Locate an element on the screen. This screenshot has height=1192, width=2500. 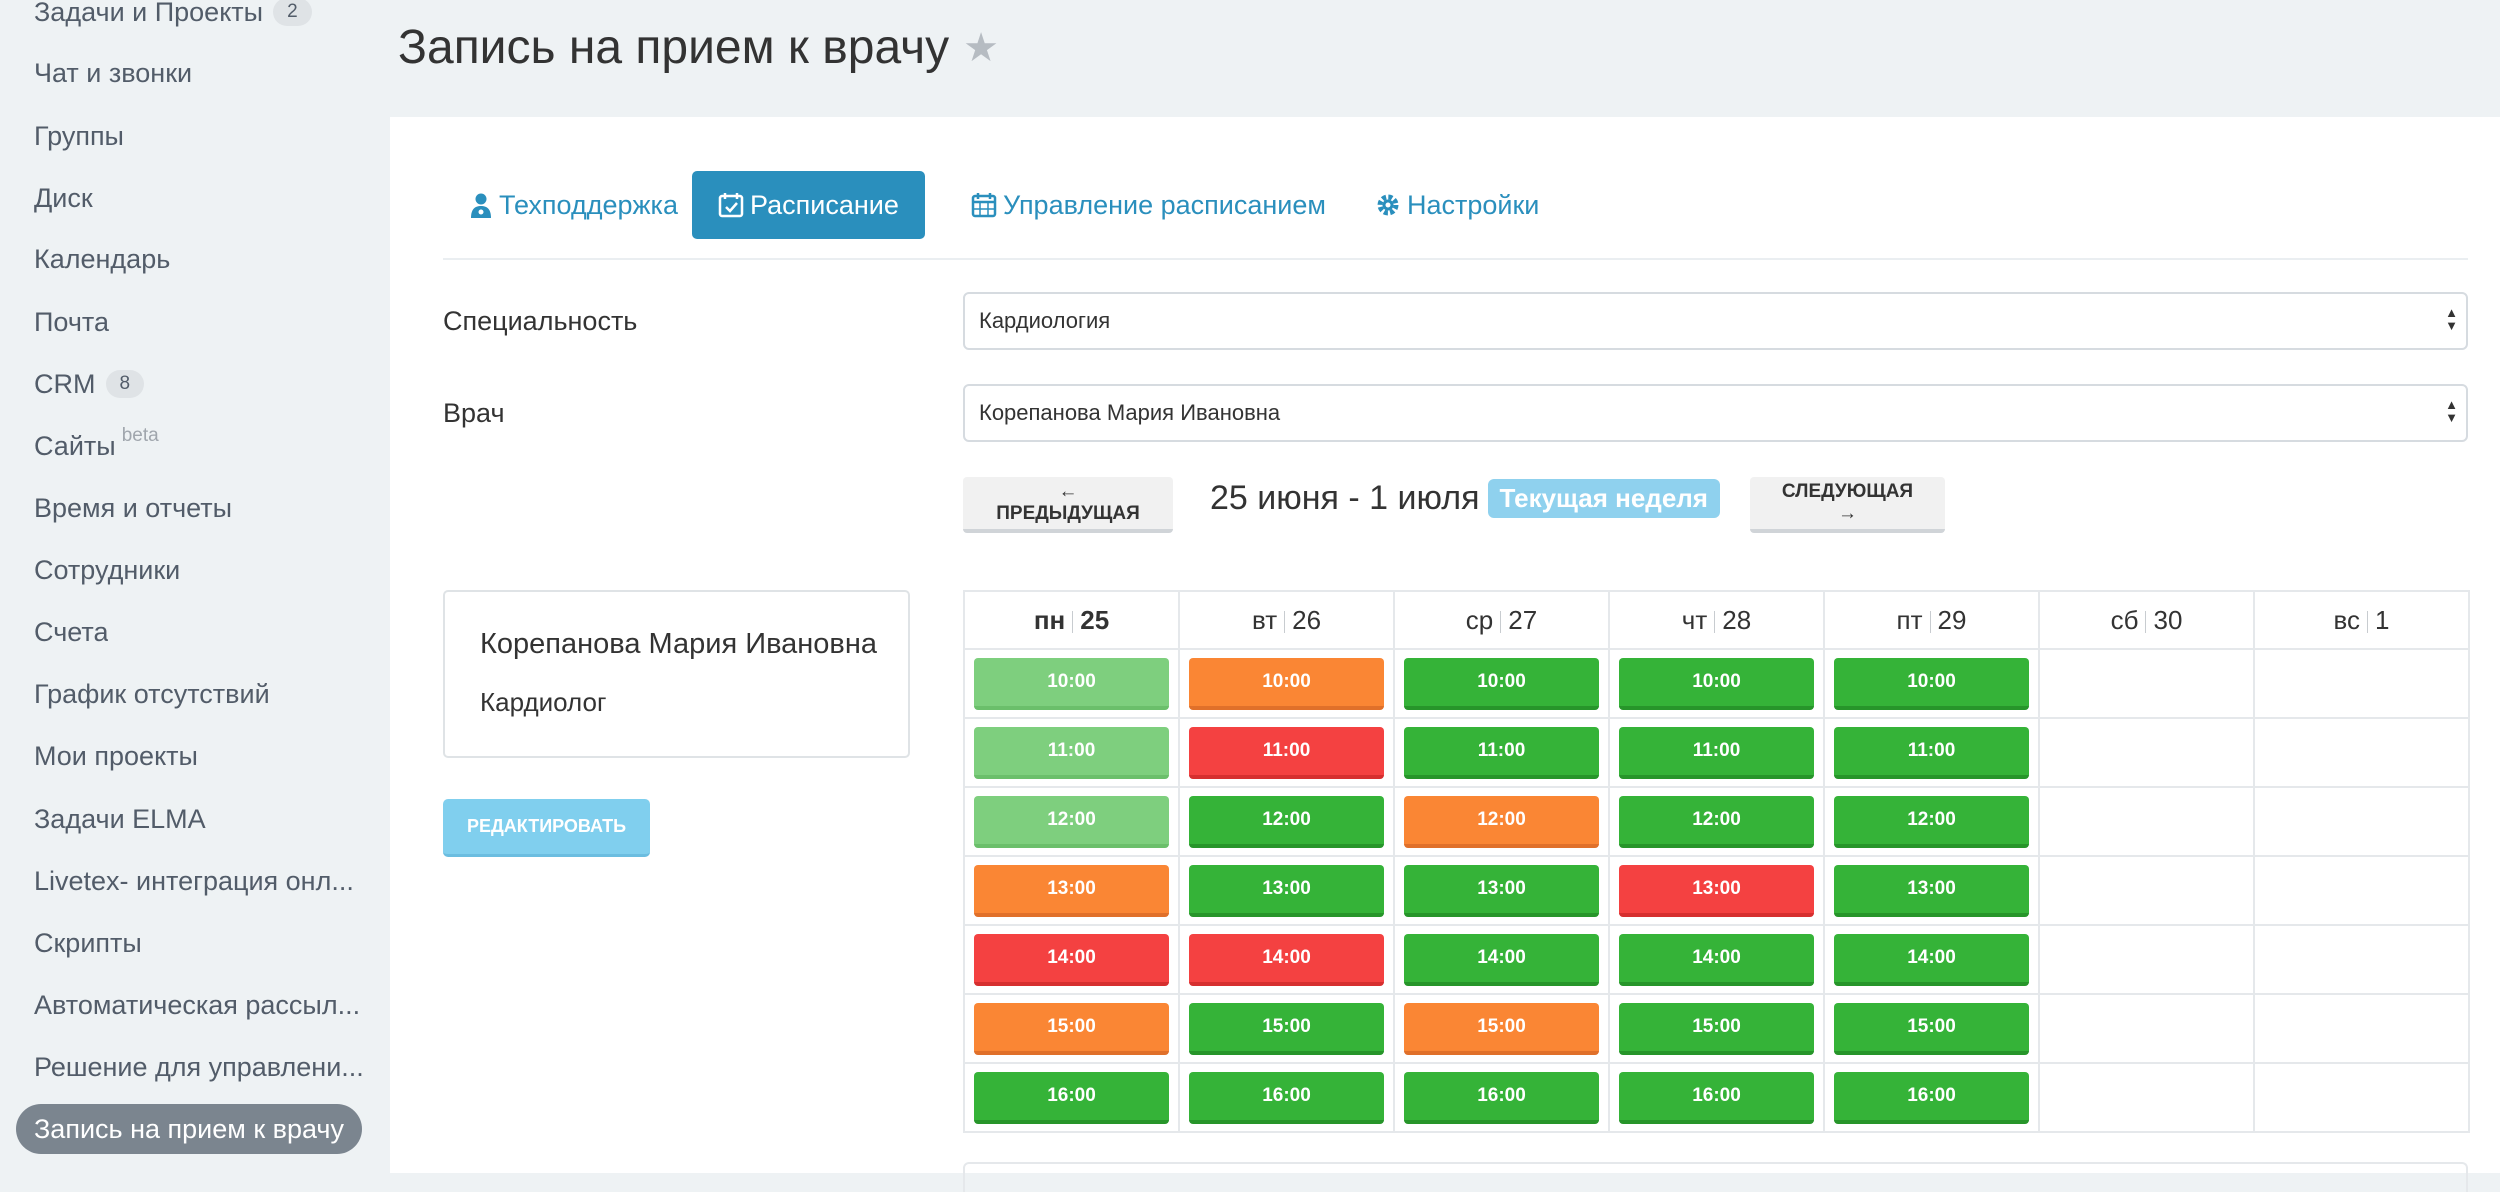
next-week-button: СЛЕДУЮЩАЯ → is located at coordinates (1847, 505).